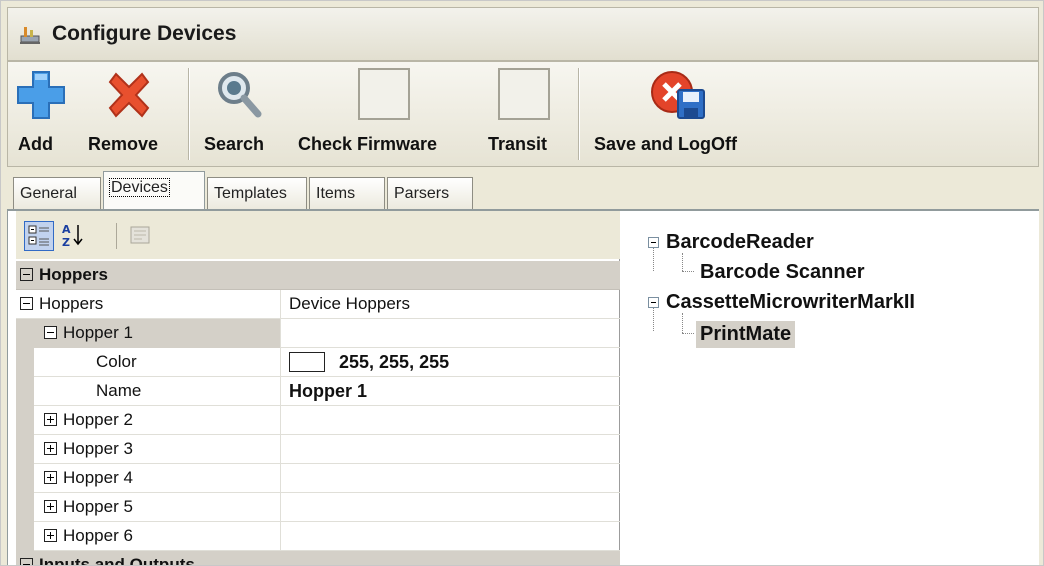  What do you see at coordinates (66, 229) in the screenshot?
I see `svg-text: A` at bounding box center [66, 229].